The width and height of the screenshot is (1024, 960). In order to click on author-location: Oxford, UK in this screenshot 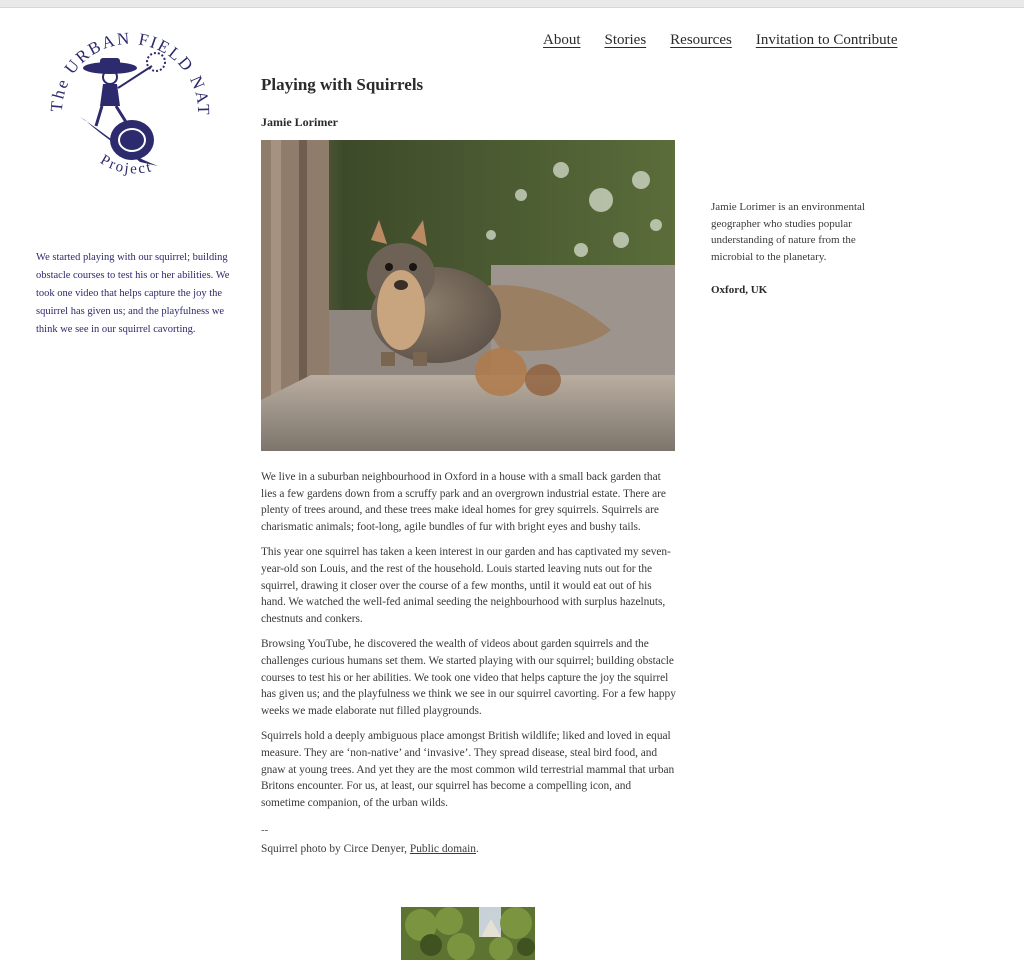, I will do `click(739, 290)`.